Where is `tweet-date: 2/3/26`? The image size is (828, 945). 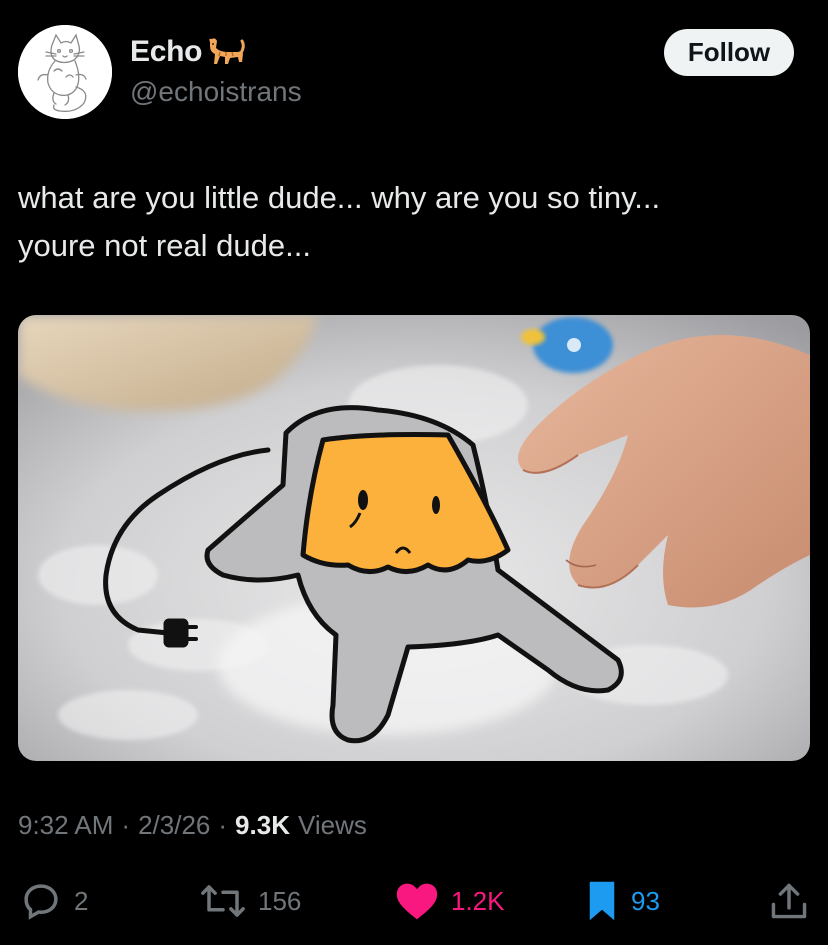
tweet-date: 2/3/26 is located at coordinates (174, 825).